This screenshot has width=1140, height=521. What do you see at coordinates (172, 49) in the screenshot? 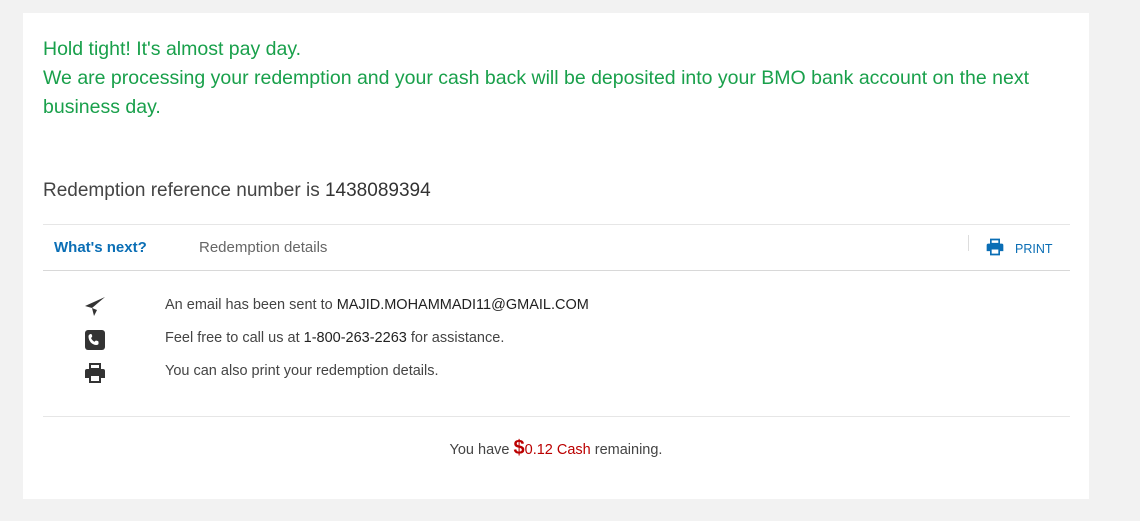
I see `status-line-1: Hold tight! It's almost pay day.` at bounding box center [172, 49].